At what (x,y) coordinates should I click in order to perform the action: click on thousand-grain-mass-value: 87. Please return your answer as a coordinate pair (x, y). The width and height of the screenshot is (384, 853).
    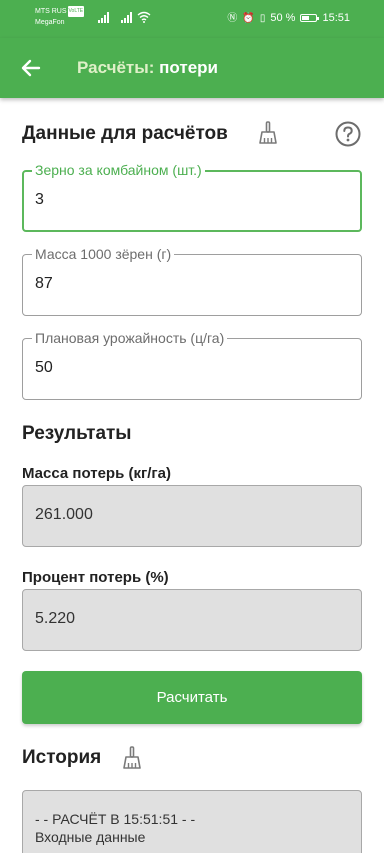
    Looking at the image, I should click on (44, 284).